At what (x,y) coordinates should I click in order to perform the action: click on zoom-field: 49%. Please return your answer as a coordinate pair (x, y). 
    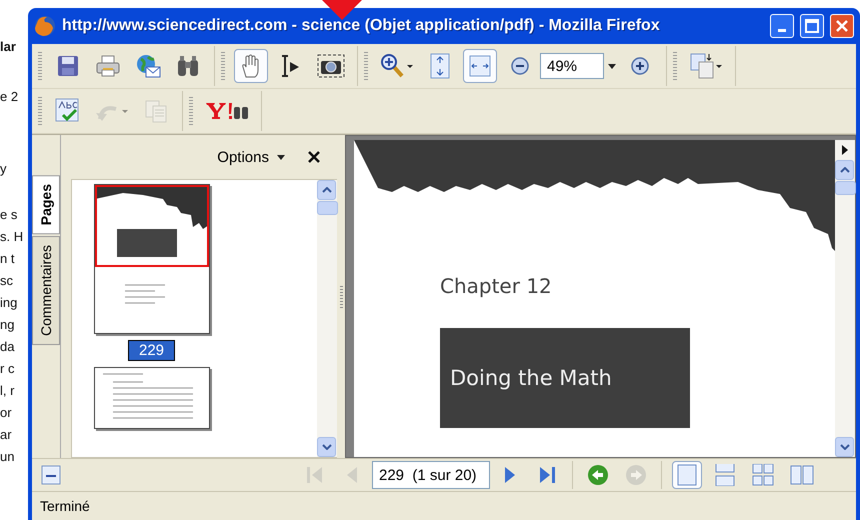
    Looking at the image, I should click on (572, 66).